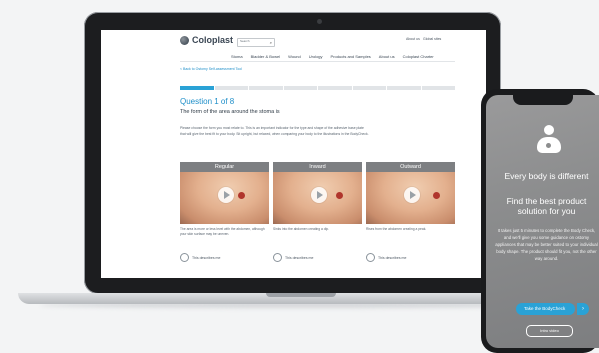 The image size is (599, 353). What do you see at coordinates (410, 167) in the screenshot?
I see `option-label: Outward` at bounding box center [410, 167].